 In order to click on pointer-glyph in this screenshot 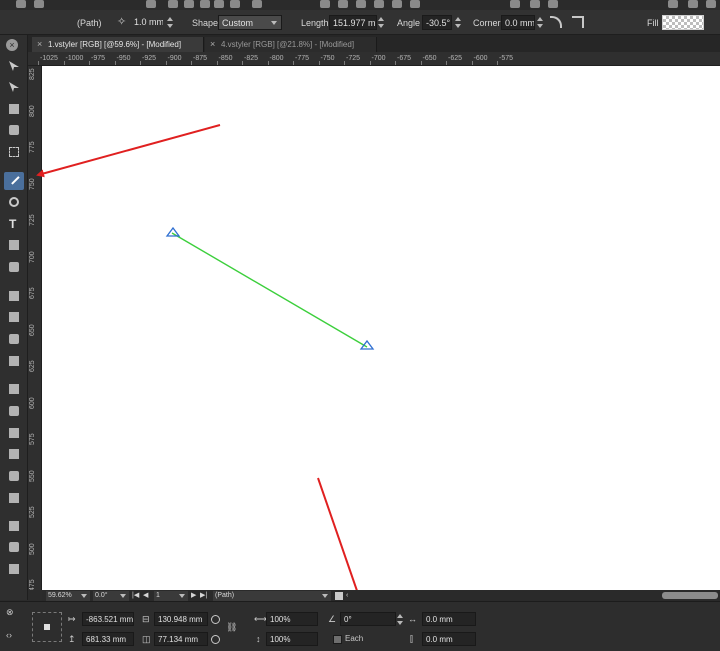, I will do `click(14, 66)`.